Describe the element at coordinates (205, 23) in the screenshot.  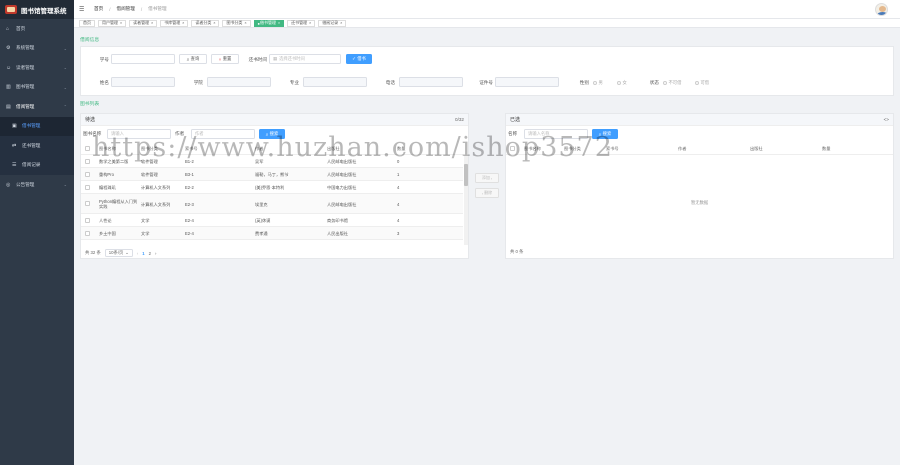
I see `tab-reader-categories: 读者分类 ×` at that location.